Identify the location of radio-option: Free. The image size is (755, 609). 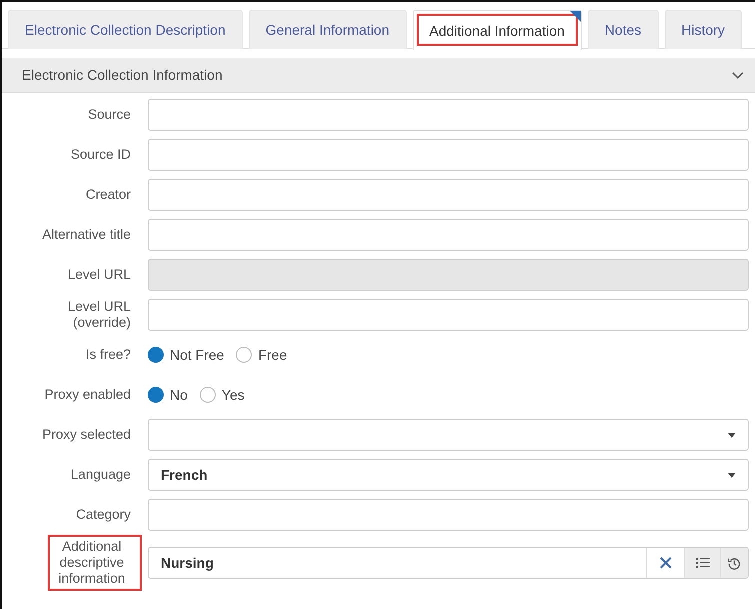
(262, 355).